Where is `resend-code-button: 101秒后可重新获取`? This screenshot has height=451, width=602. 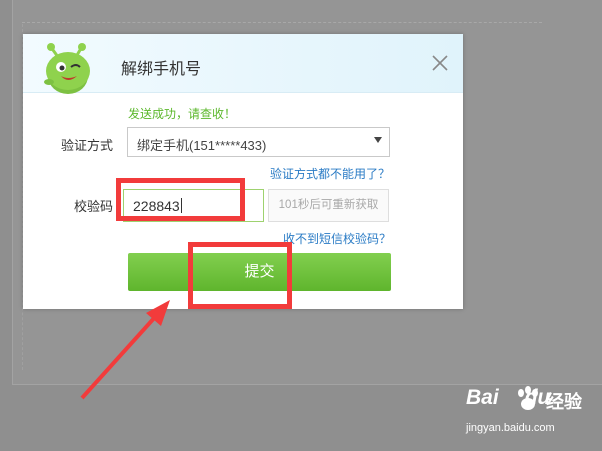
resend-code-button: 101秒后可重新获取 is located at coordinates (328, 205).